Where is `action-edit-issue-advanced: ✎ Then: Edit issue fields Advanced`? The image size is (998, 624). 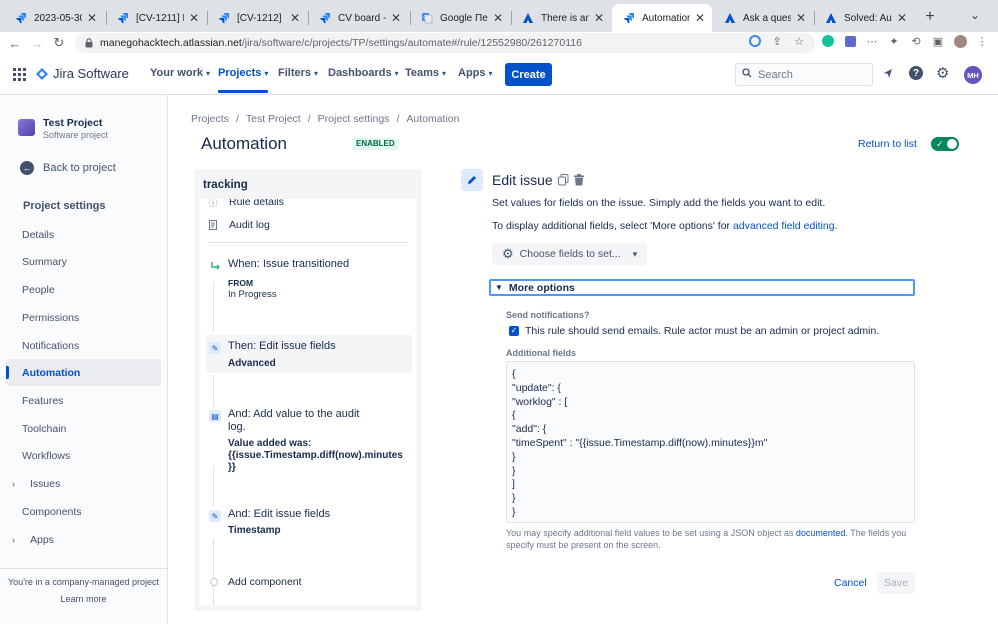
action-edit-issue-advanced: ✎ Then: Edit issue fields Advanced is located at coordinates (309, 354).